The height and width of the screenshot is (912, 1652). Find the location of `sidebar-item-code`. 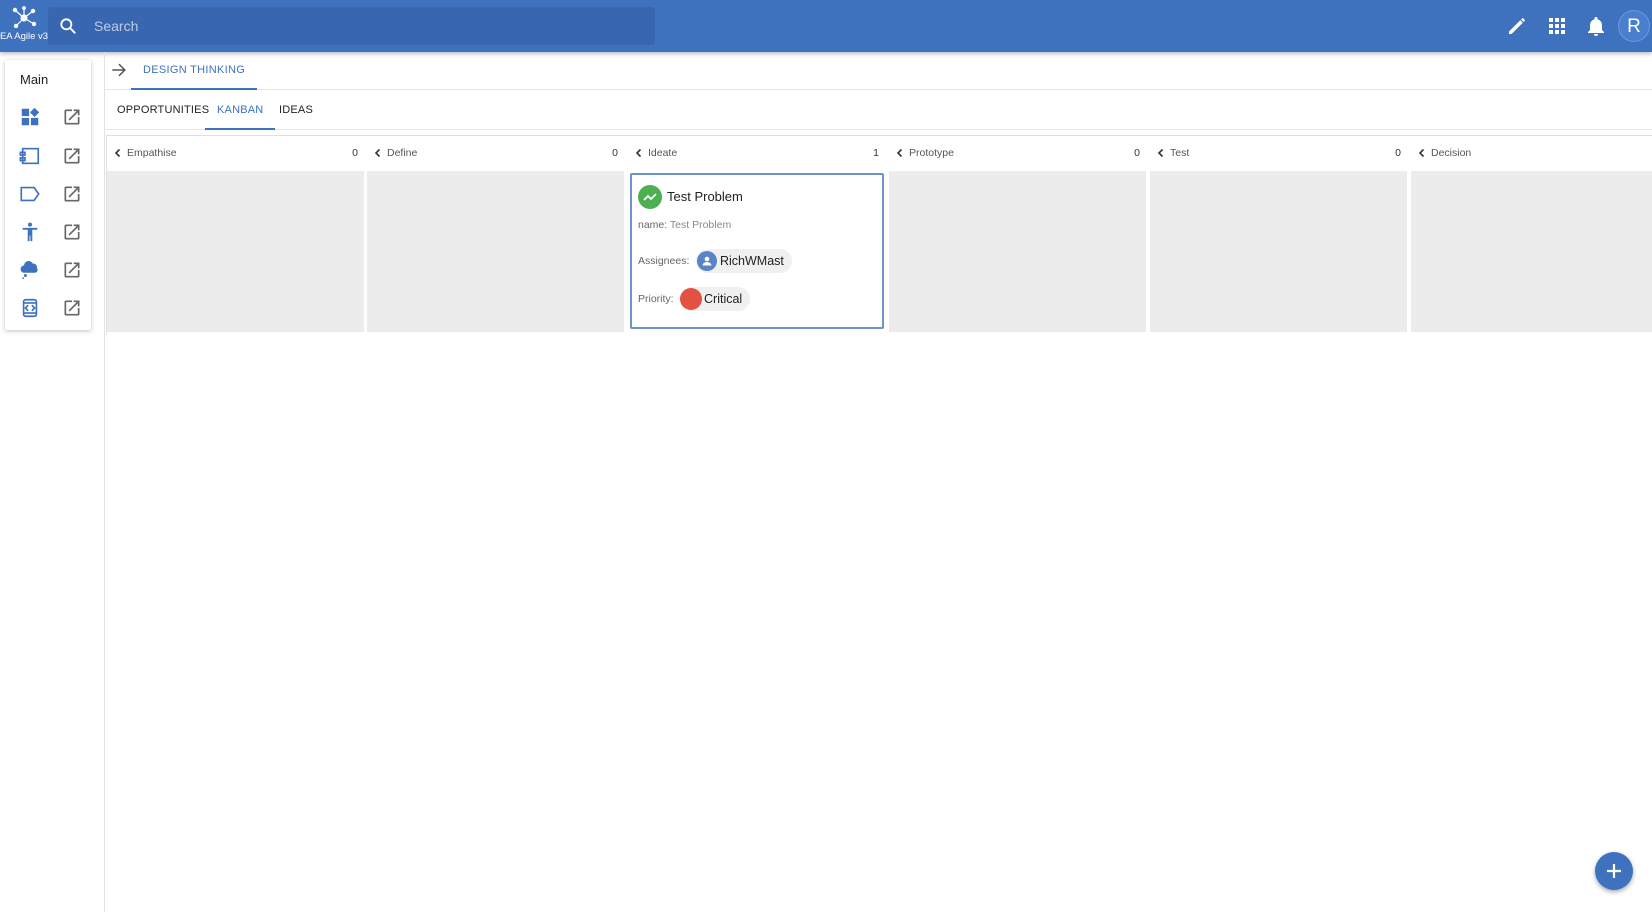

sidebar-item-code is located at coordinates (48, 308).